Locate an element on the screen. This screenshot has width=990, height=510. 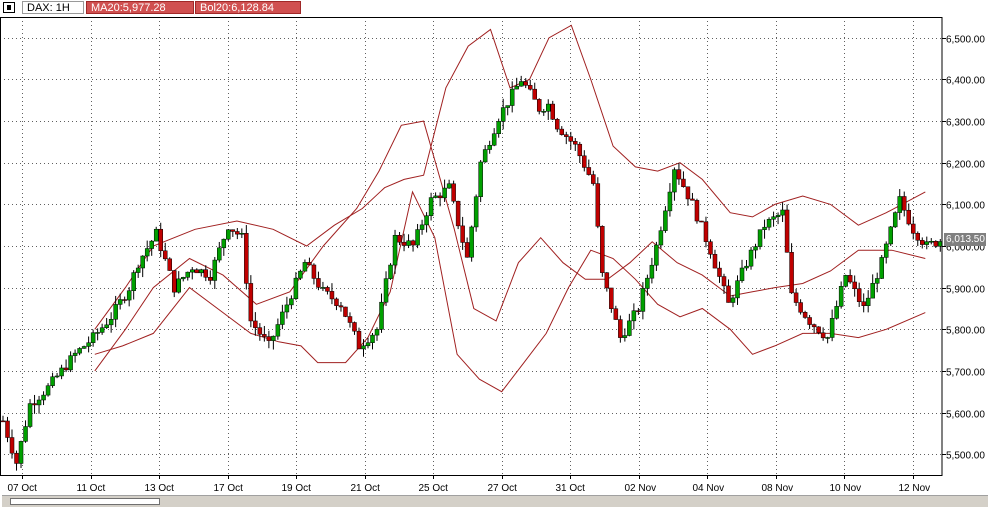
x-tick-label: 13 Oct is located at coordinates (160, 488).